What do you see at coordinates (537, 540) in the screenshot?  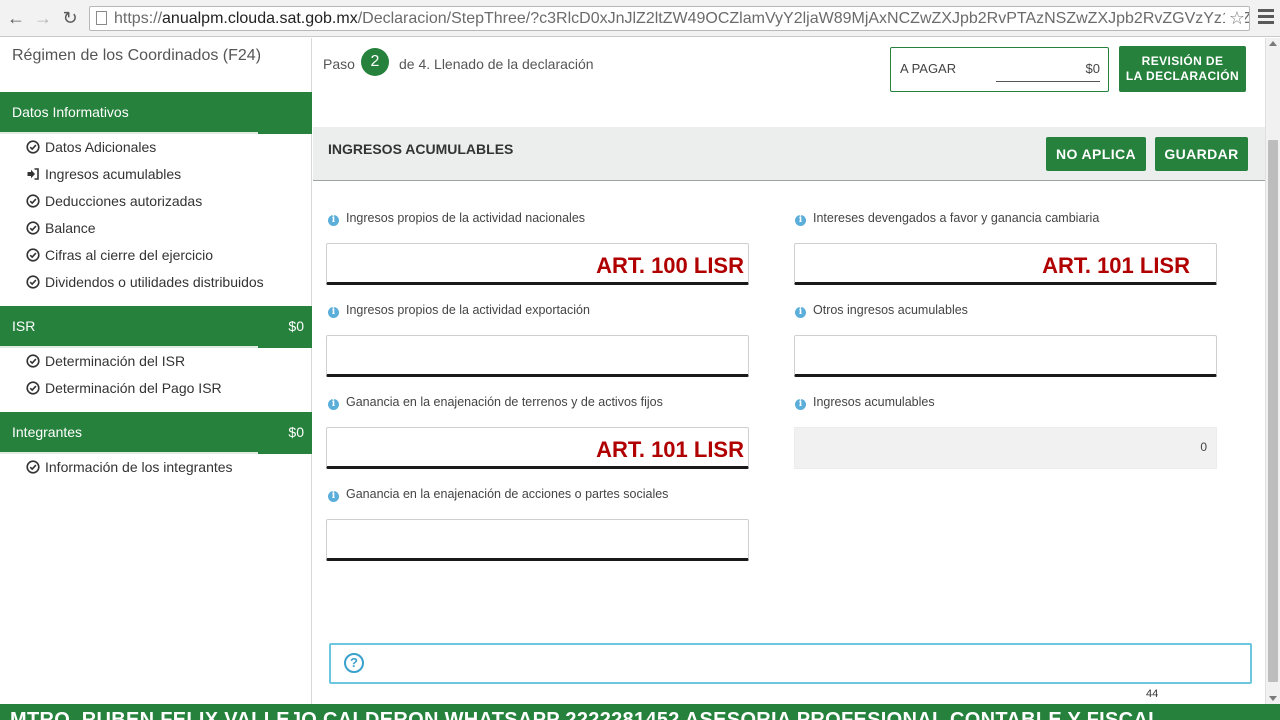 I see `input-ganancia-acciones` at bounding box center [537, 540].